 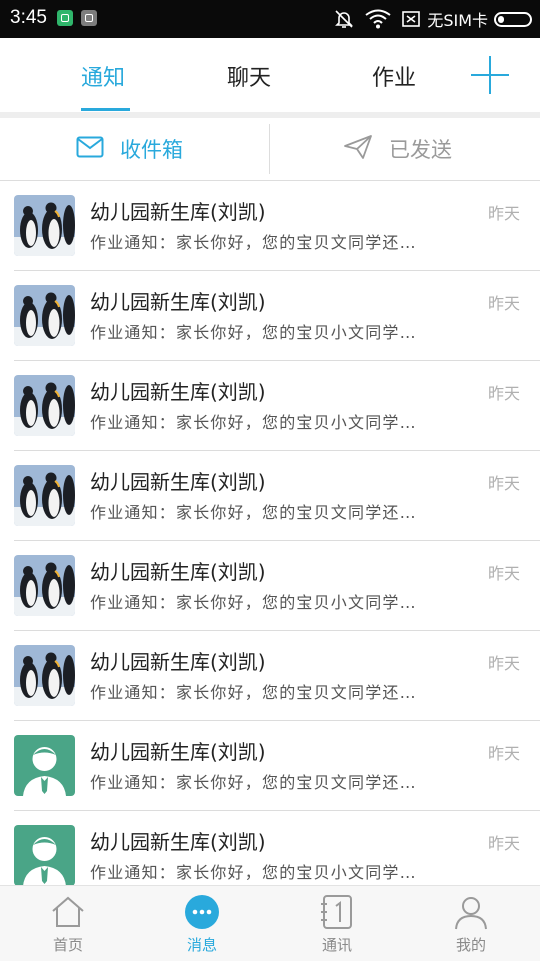 What do you see at coordinates (513, 19) in the screenshot?
I see `battery-icon` at bounding box center [513, 19].